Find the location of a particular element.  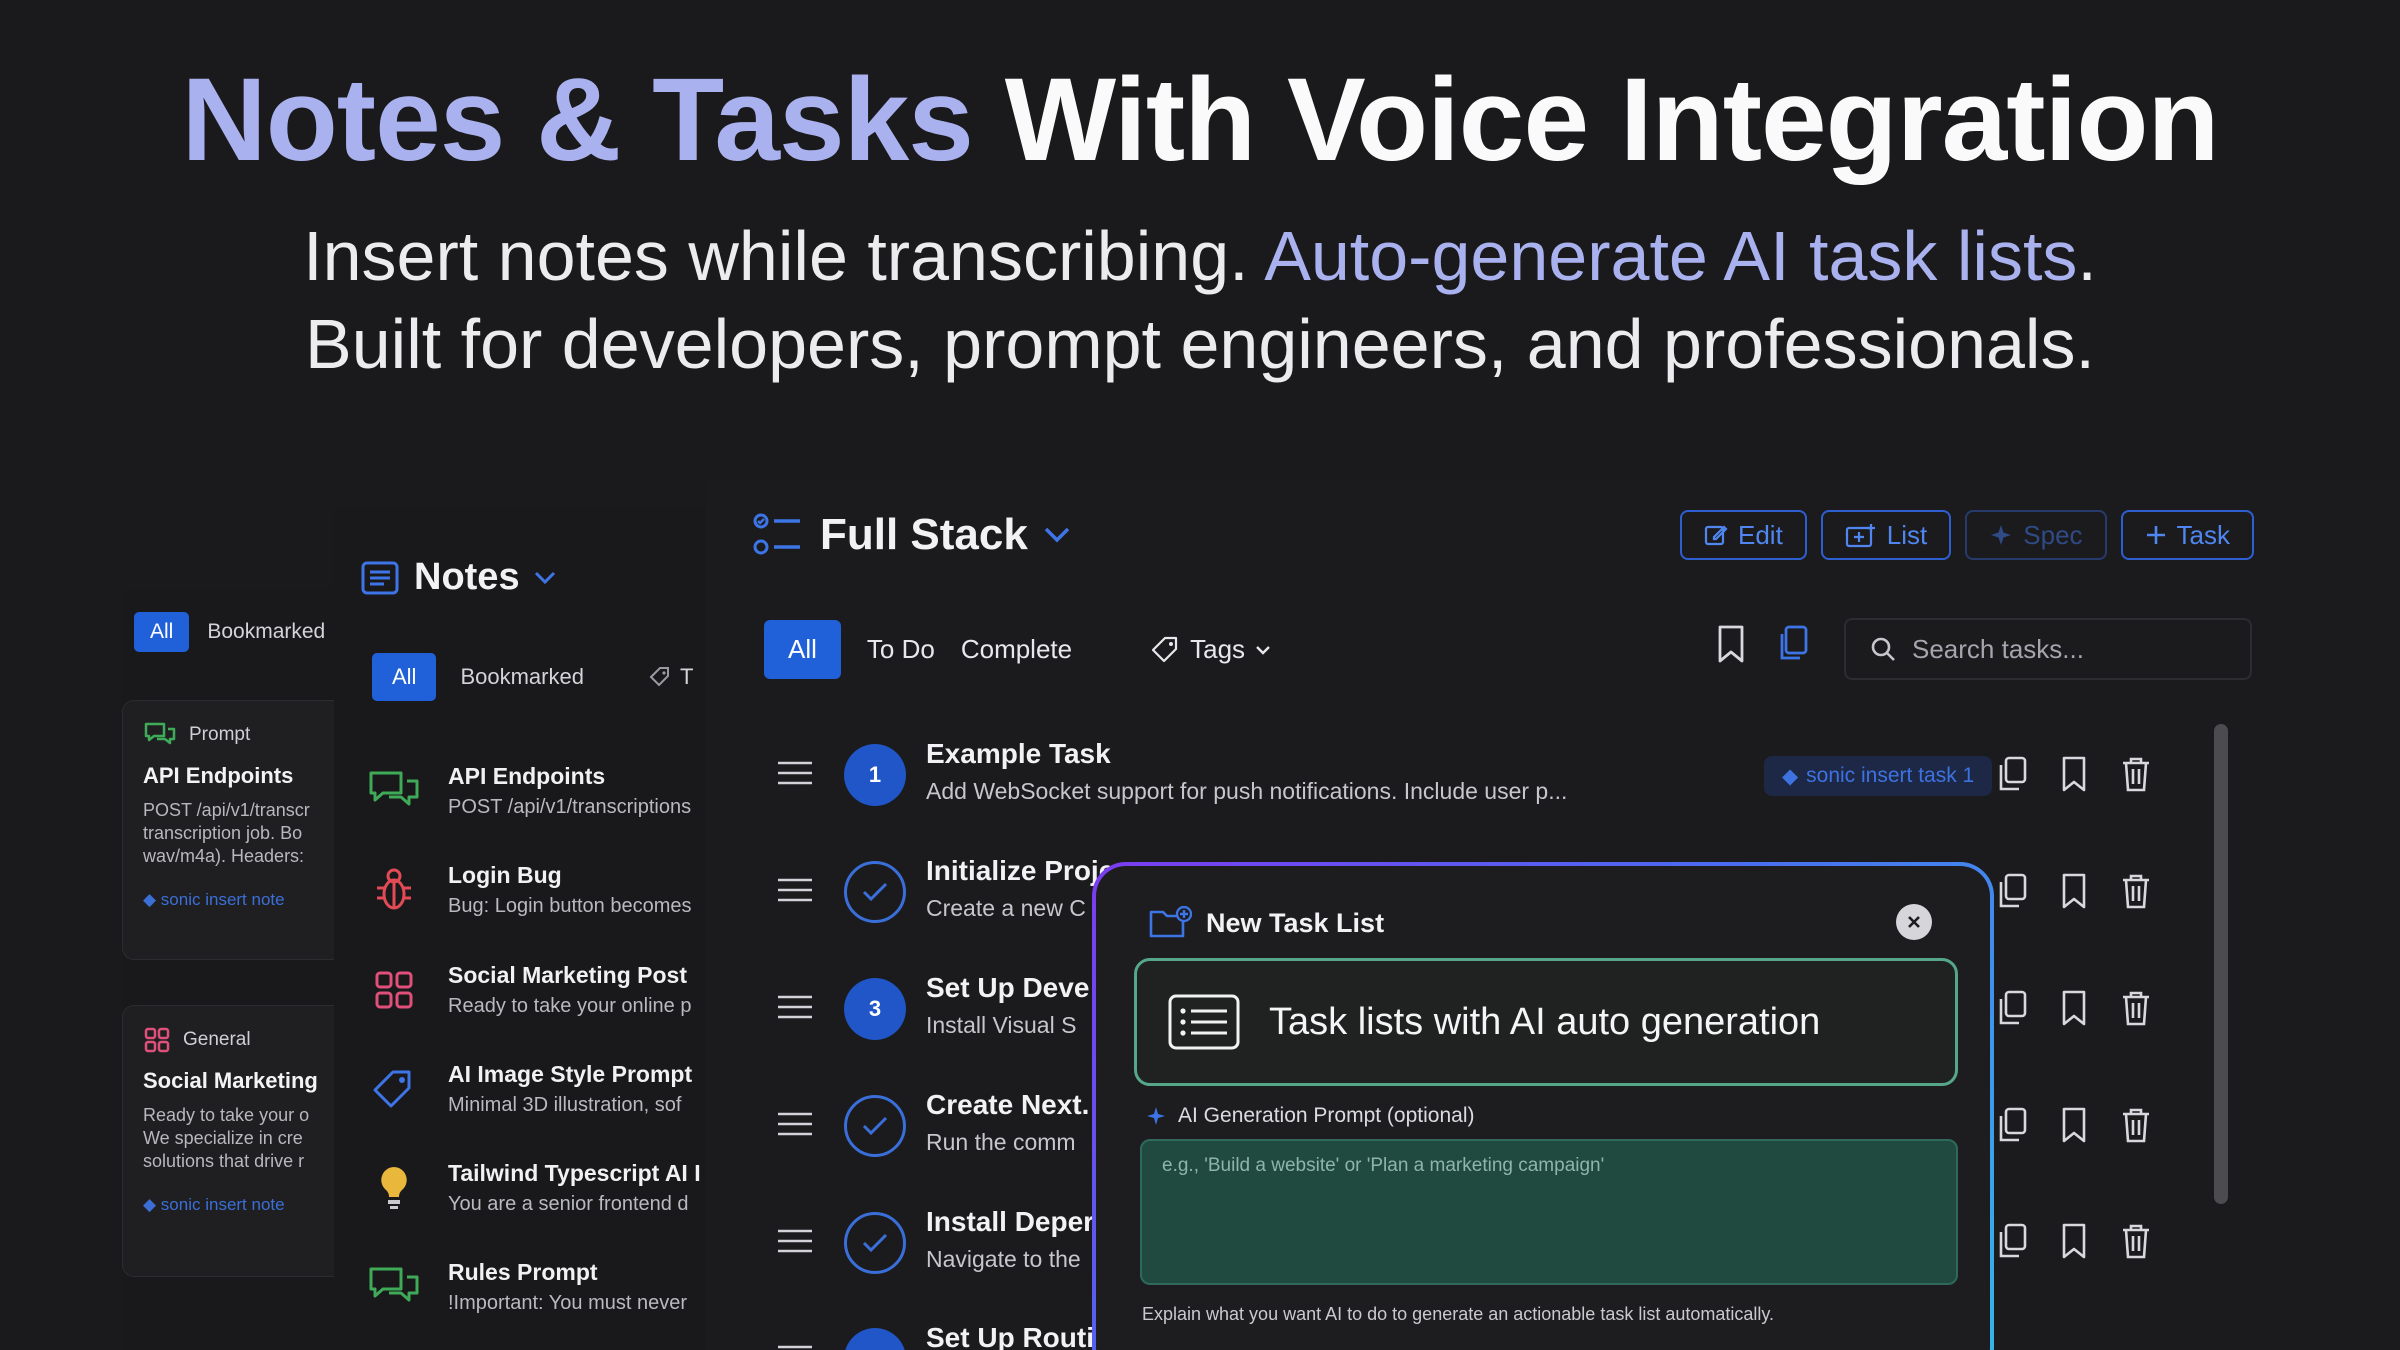

bug-icon is located at coordinates (394, 890).